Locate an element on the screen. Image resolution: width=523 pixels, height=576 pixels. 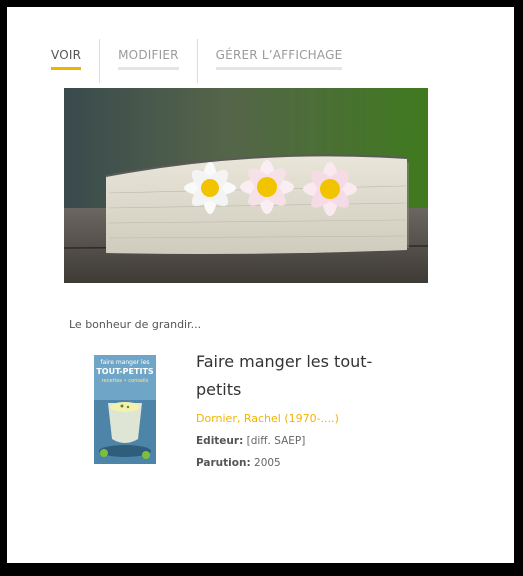
daisy-flowers is located at coordinates (270, 188).